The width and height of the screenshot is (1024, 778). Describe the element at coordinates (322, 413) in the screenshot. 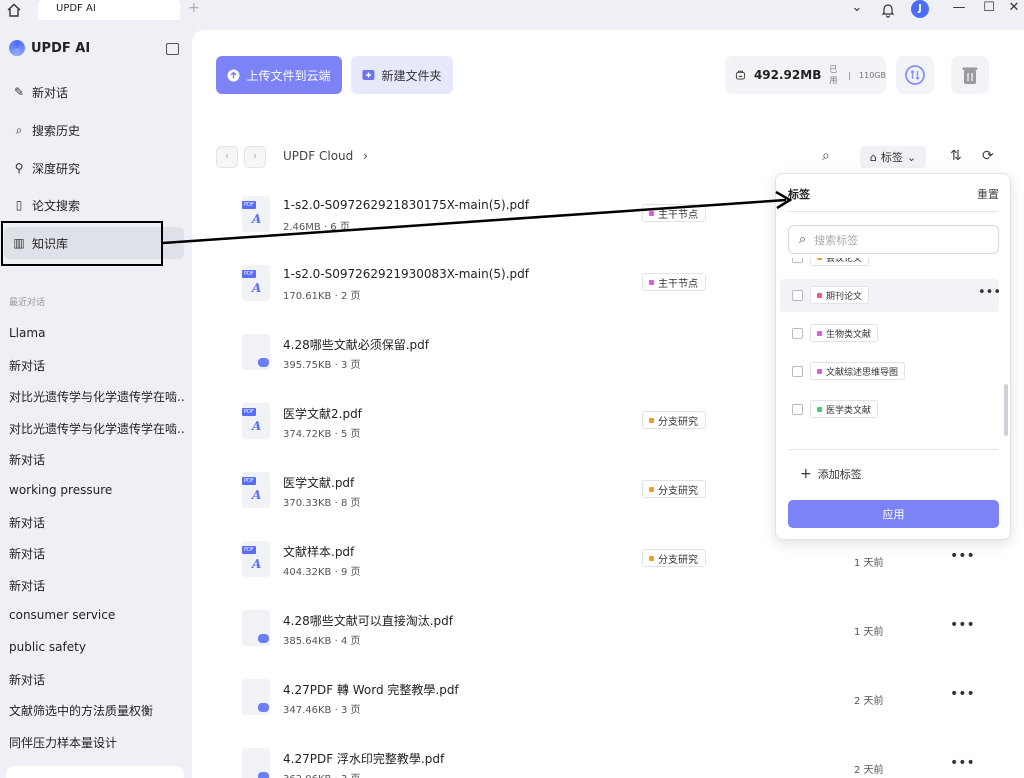

I see `file-name: 医学文献2.pdf` at that location.